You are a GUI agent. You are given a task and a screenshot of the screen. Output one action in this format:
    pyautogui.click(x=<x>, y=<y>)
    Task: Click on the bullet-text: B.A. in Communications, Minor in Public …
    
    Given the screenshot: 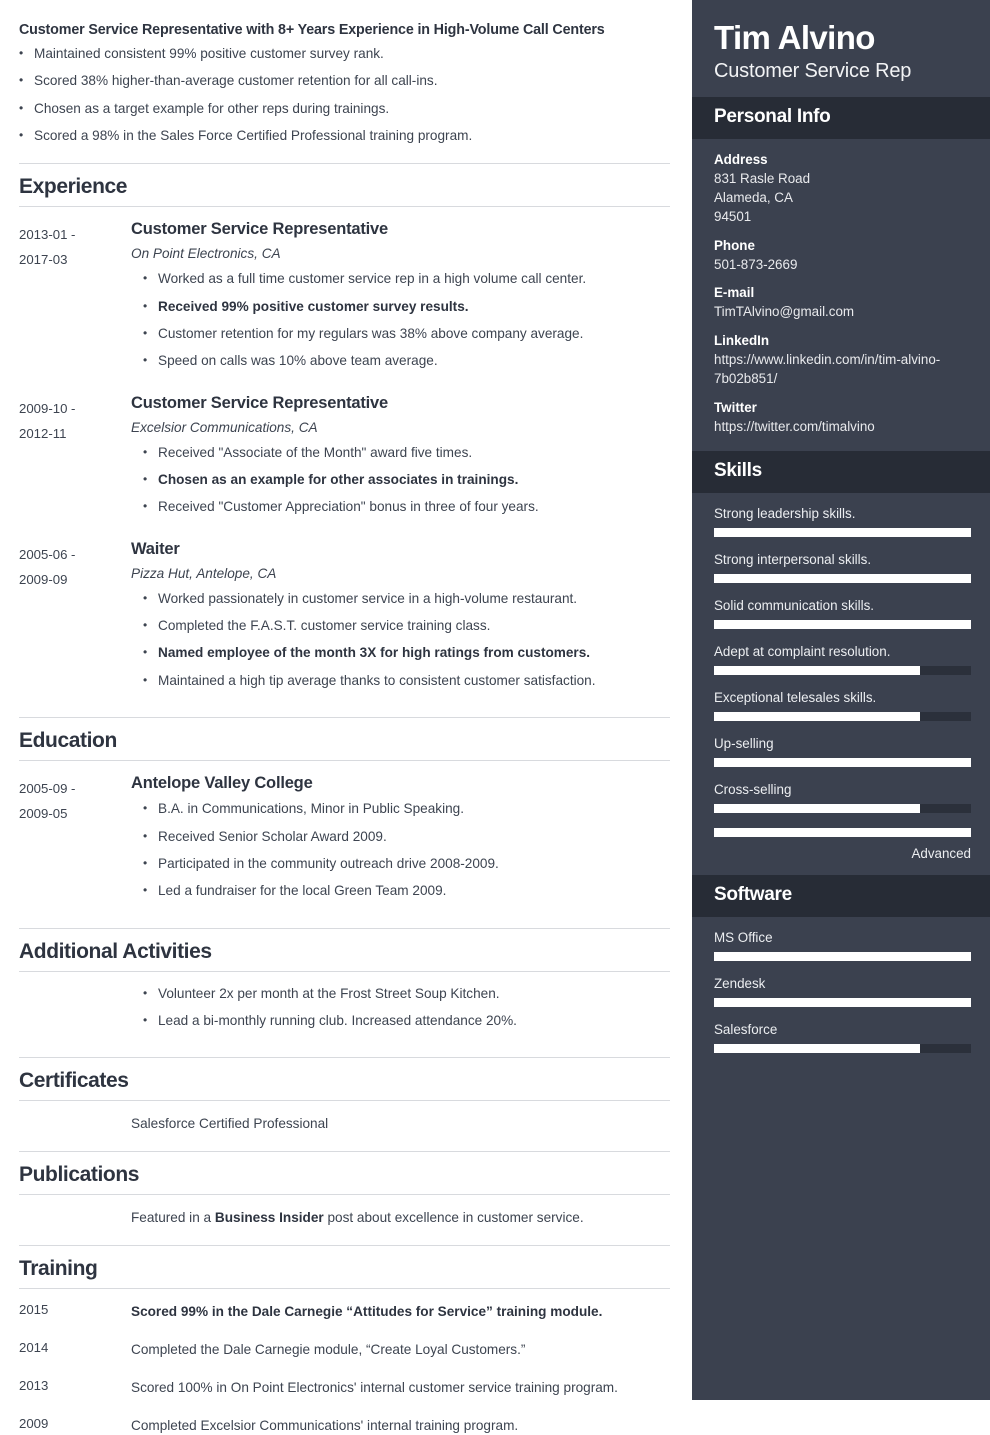 What is the action you would take?
    pyautogui.click(x=311, y=809)
    